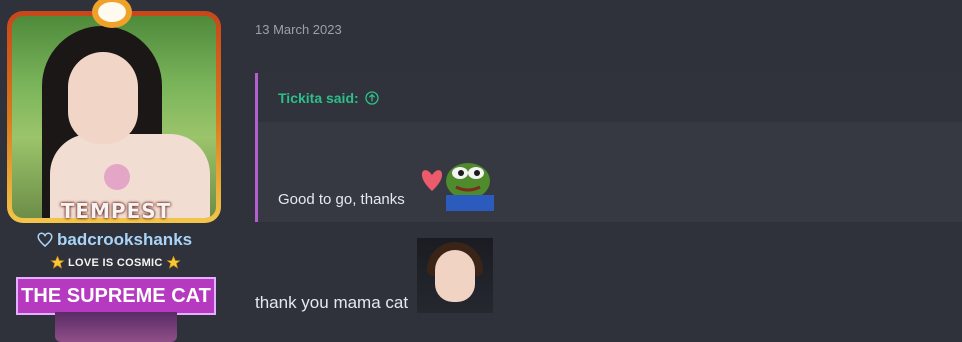 This screenshot has width=962, height=342. I want to click on quote-header: Tickita said:, so click(610, 97).